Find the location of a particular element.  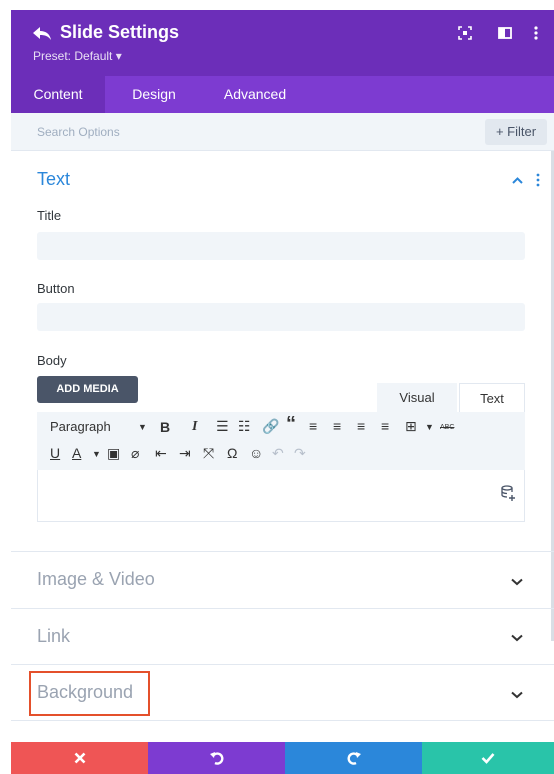

title-input is located at coordinates (281, 246).